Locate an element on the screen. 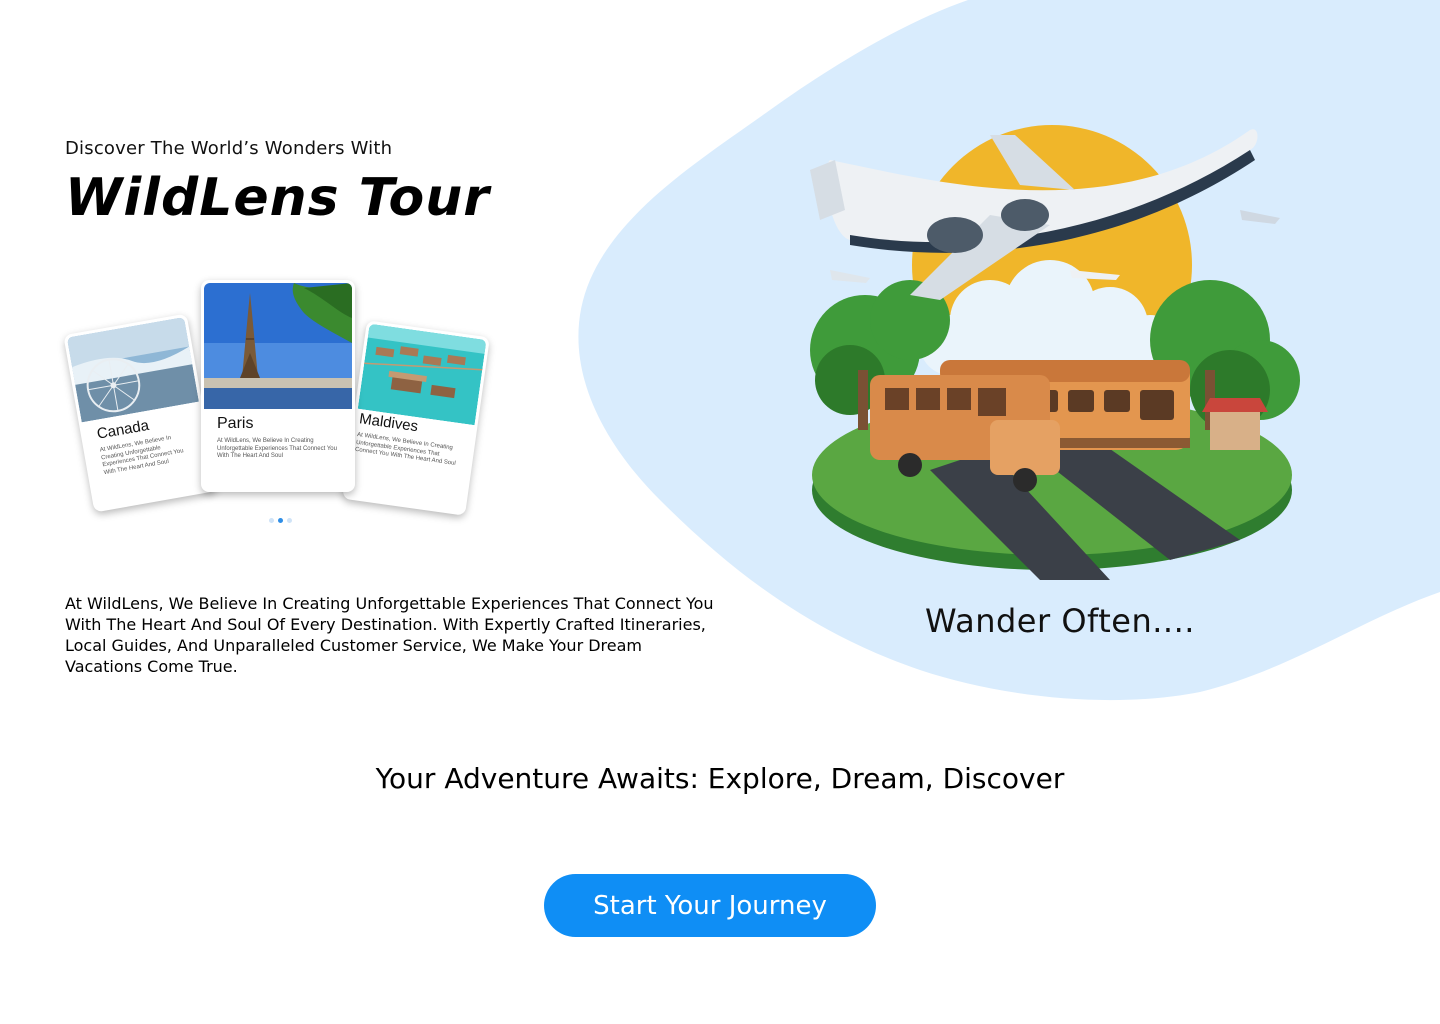  brand-title: WildLens Tour is located at coordinates (277, 198).